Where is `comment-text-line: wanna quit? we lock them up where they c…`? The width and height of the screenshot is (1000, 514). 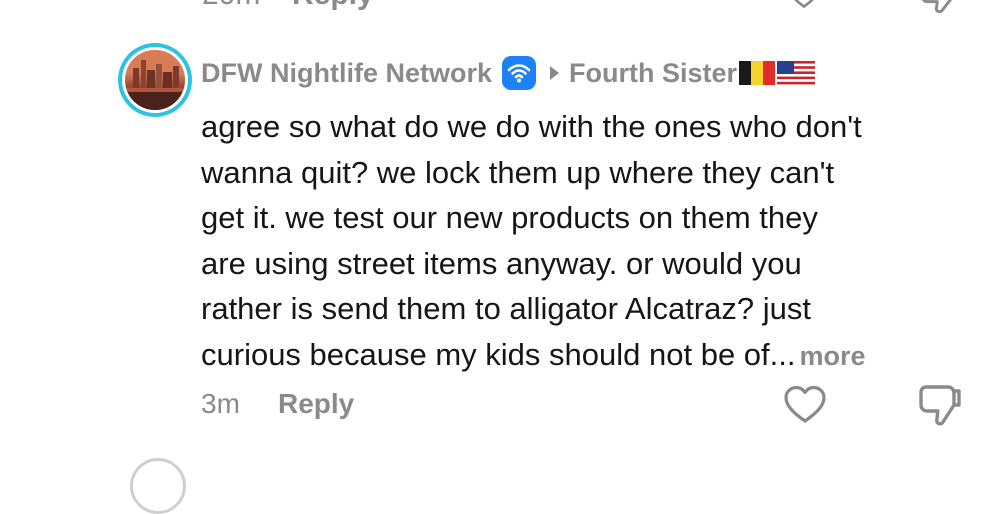
comment-text-line: wanna quit? we lock them up where they c… is located at coordinates (518, 172).